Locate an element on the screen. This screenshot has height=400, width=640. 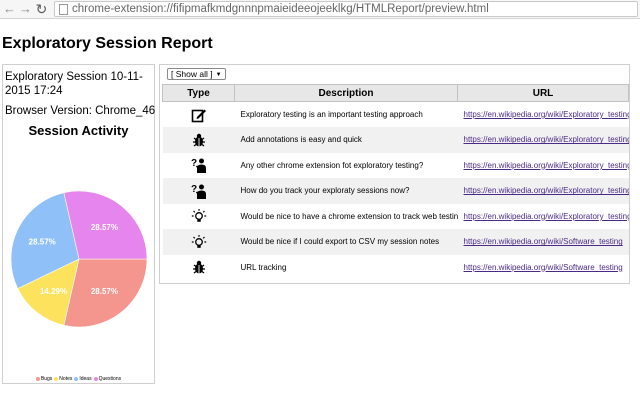
legend-label: Questions is located at coordinates (110, 379).